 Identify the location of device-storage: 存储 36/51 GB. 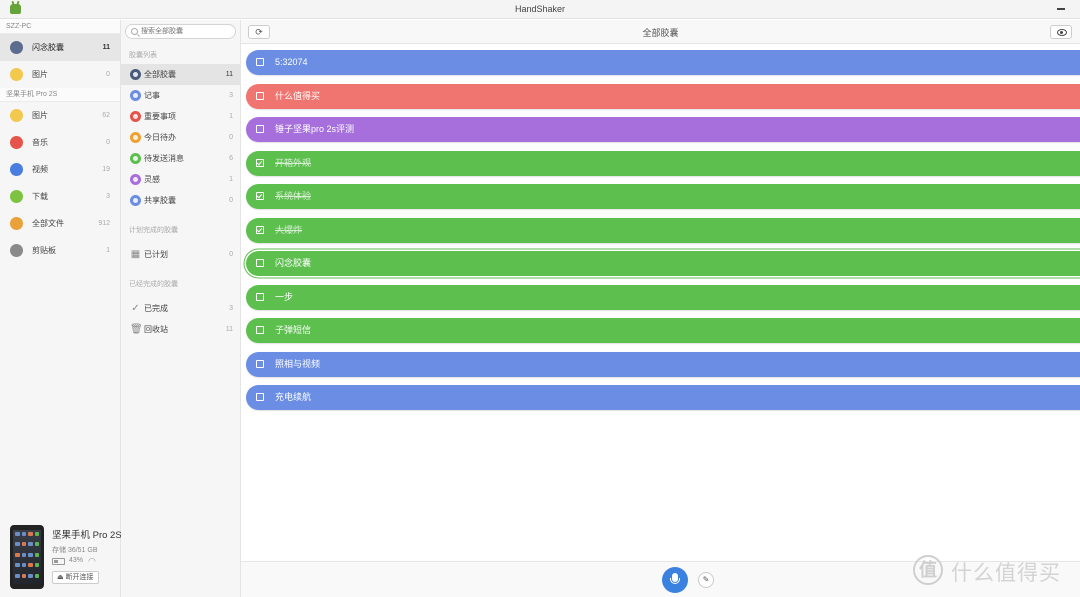
(75, 550).